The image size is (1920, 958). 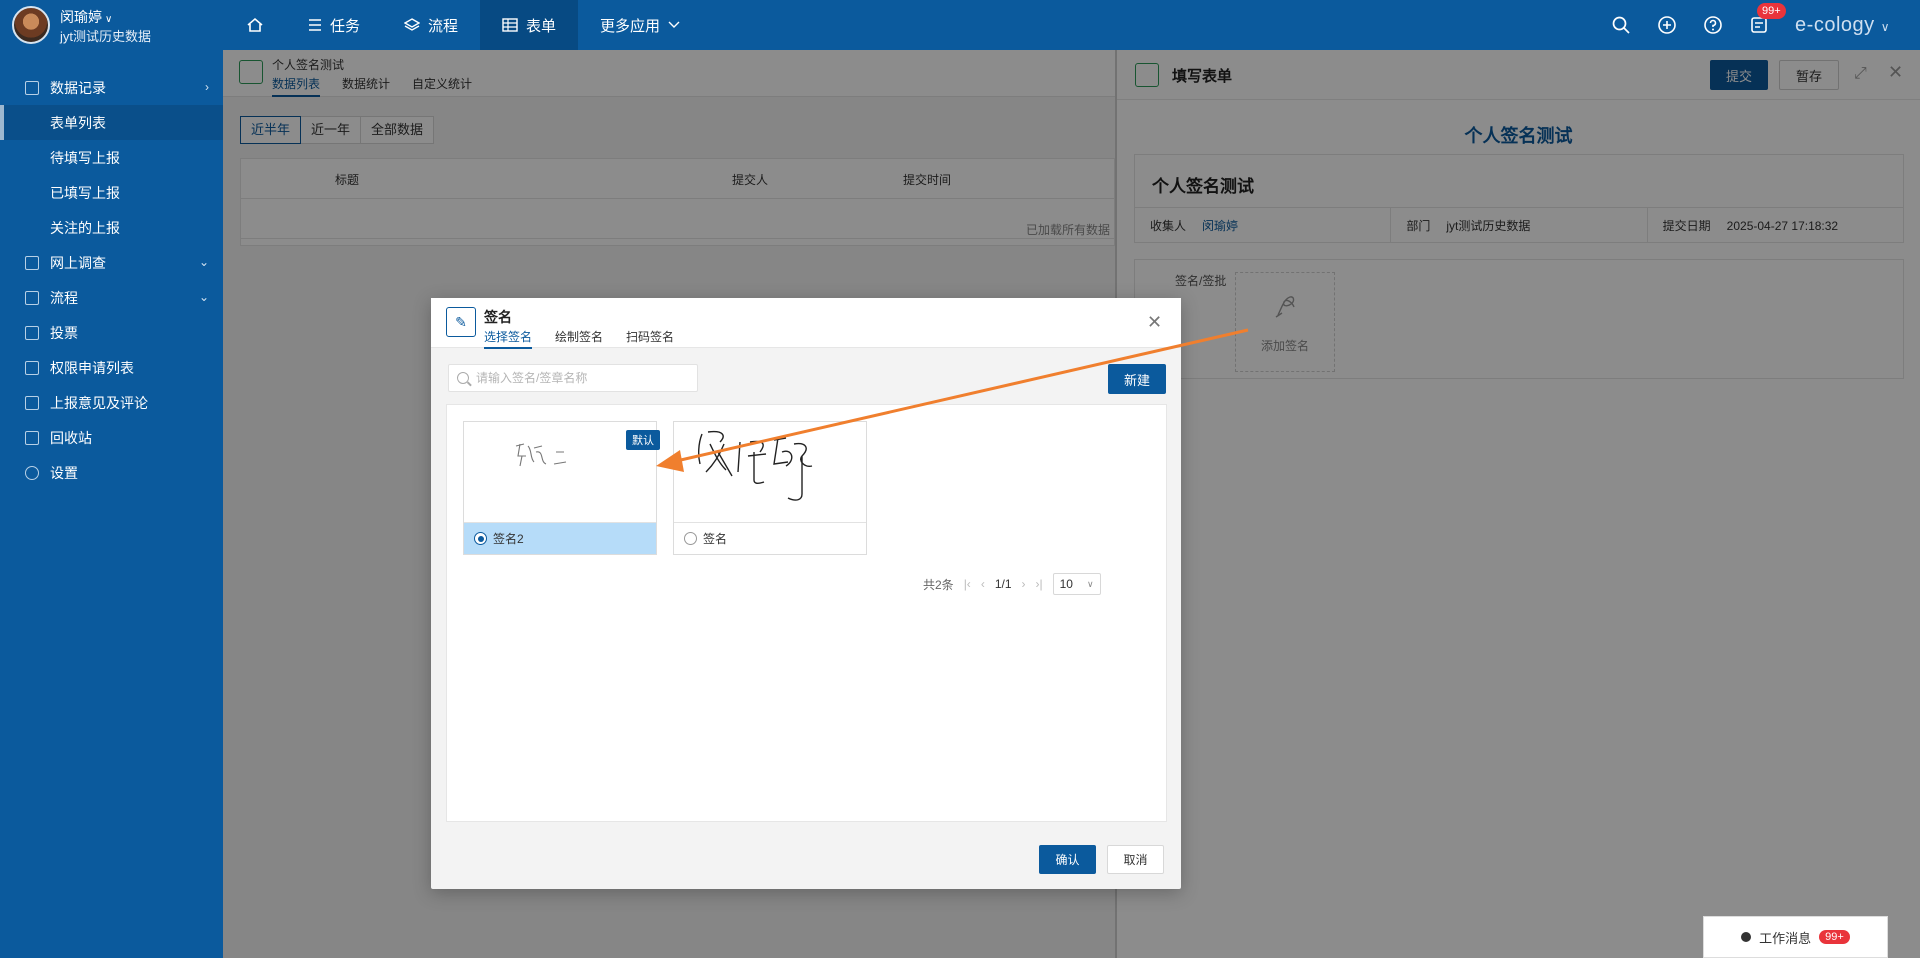 I want to click on signature-card-footer: 签名2, so click(x=560, y=538).